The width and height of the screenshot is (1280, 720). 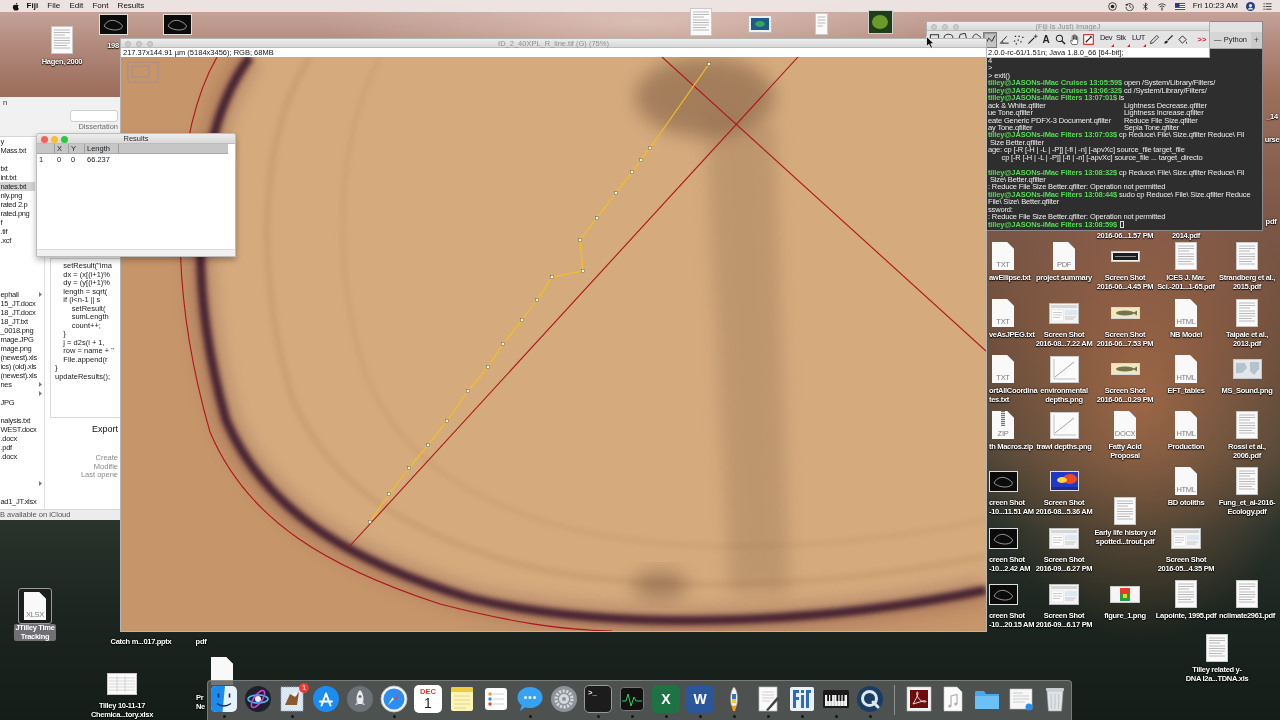 What do you see at coordinates (1250, 6) in the screenshot?
I see `user-circle-icon` at bounding box center [1250, 6].